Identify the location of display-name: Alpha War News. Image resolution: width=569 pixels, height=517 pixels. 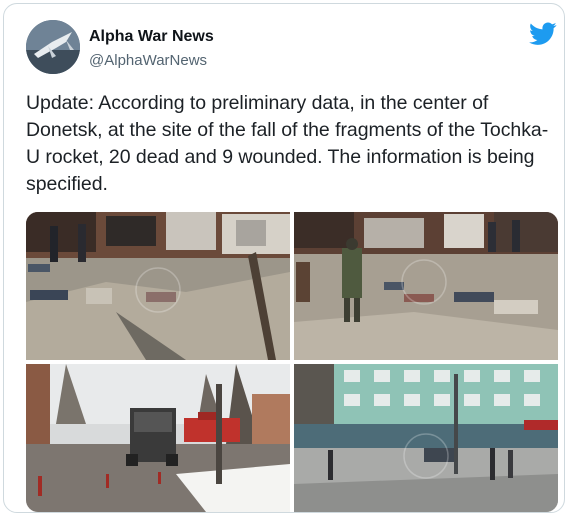
(151, 37).